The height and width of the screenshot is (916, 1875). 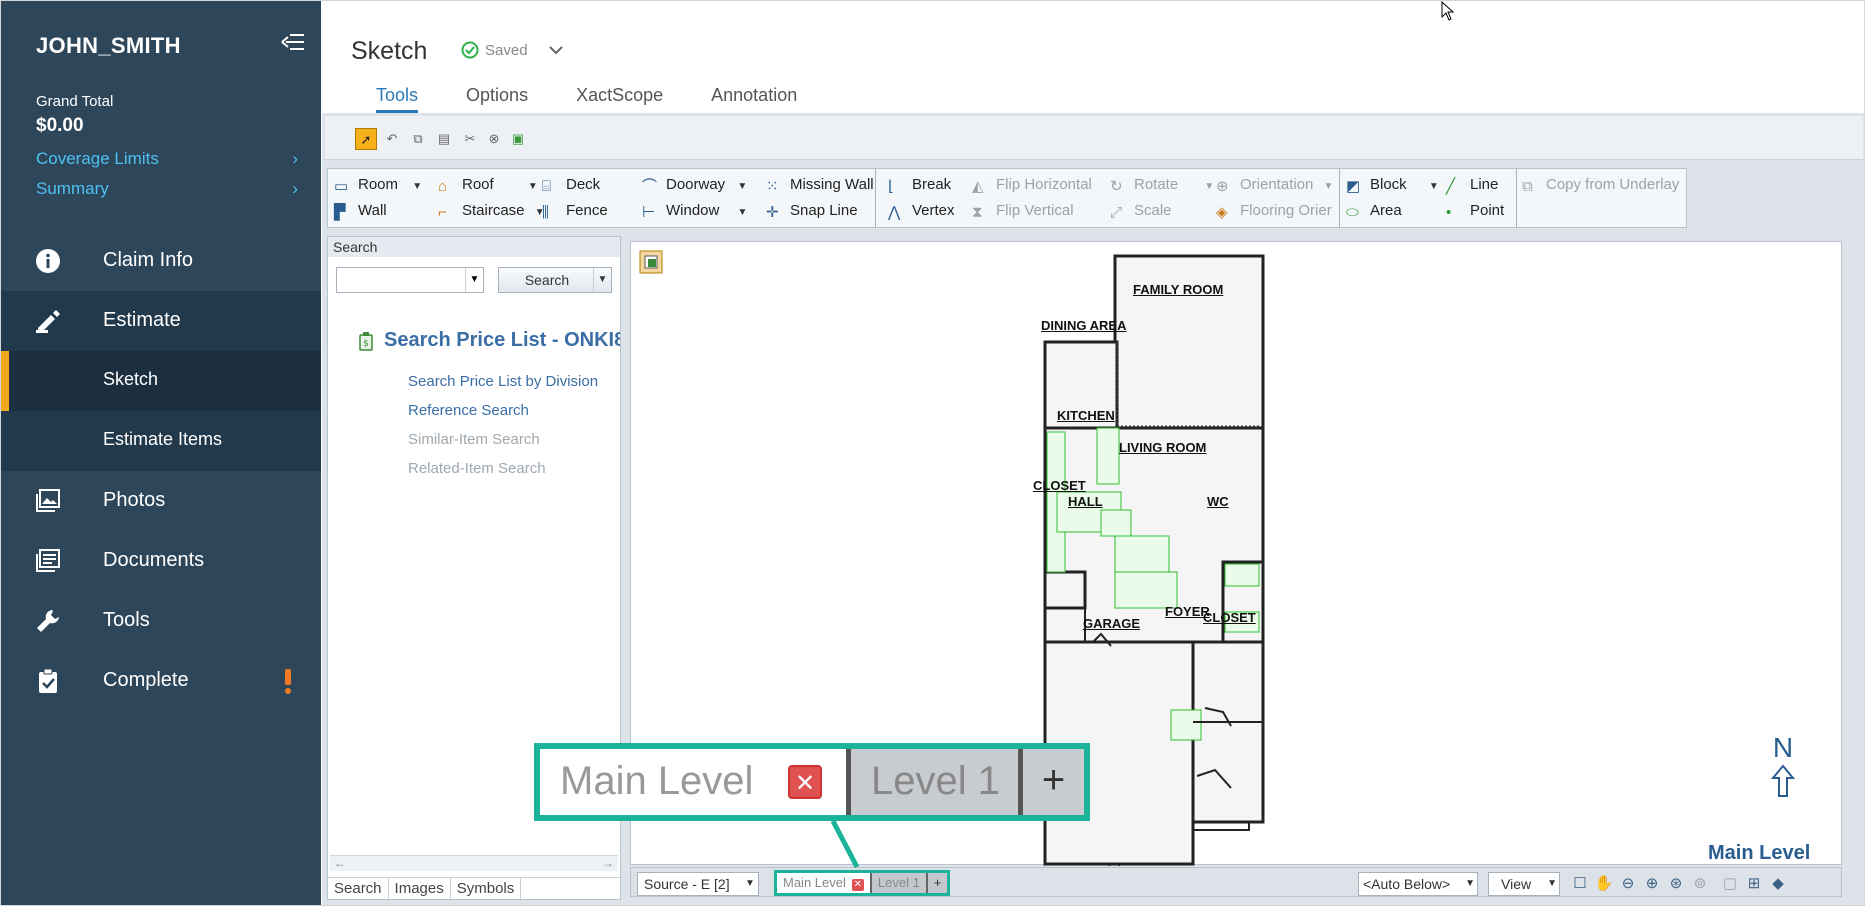 I want to click on roof-tool: ⌂ Roof ▼, so click(x=488, y=185).